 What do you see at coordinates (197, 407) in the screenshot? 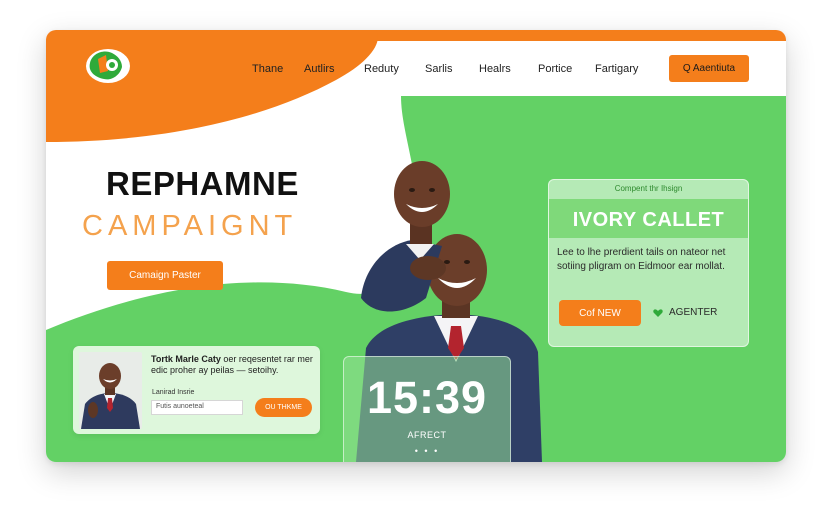
I see `subscribe-email-field: Futis aunoeteal` at bounding box center [197, 407].